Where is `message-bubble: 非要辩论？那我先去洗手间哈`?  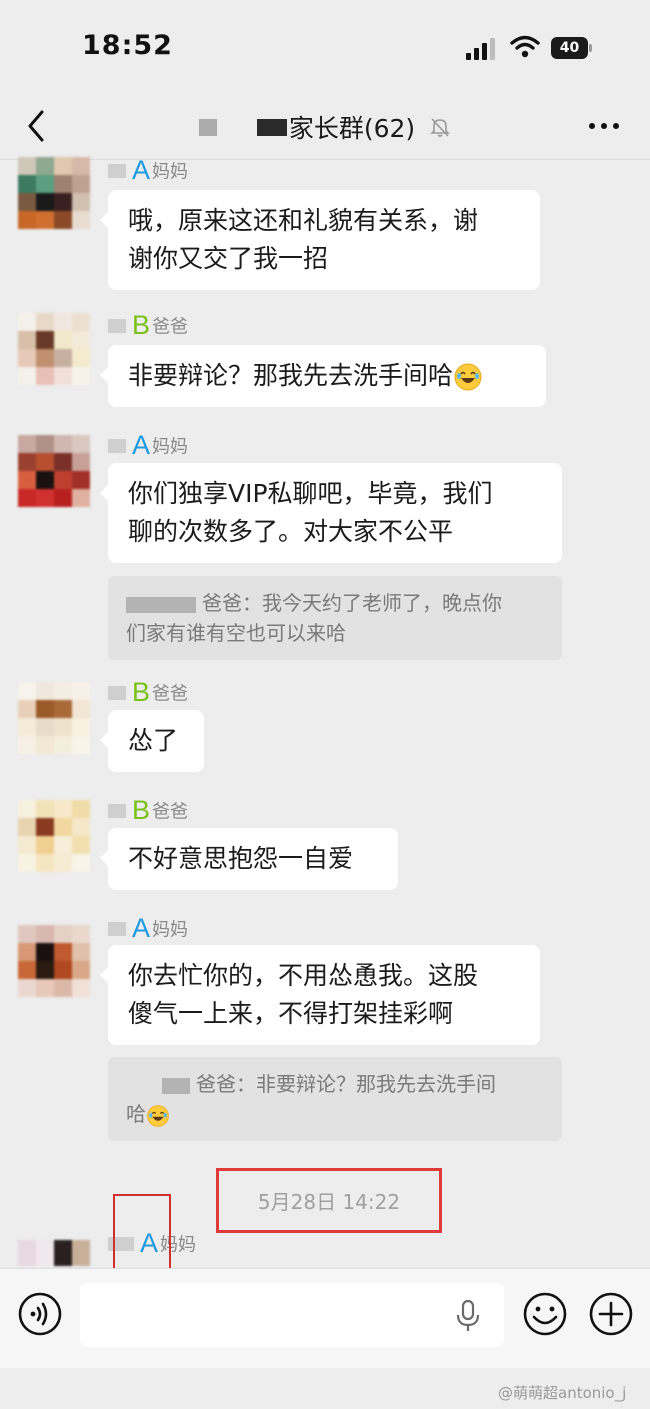
message-bubble: 非要辩论？那我先去洗手间哈 is located at coordinates (323, 376).